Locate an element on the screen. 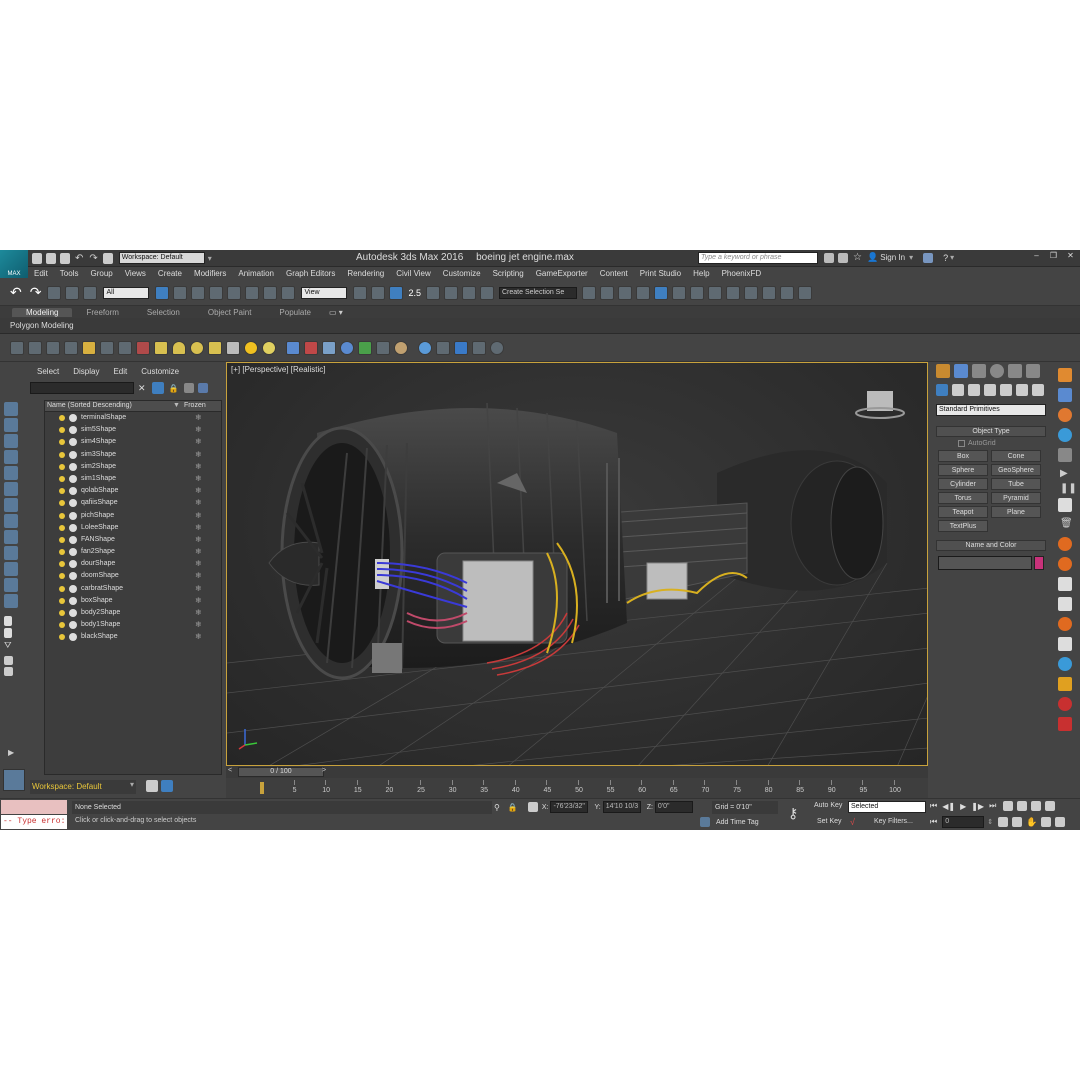 The width and height of the screenshot is (1080, 1080). molecule-icon is located at coordinates (311, 347).